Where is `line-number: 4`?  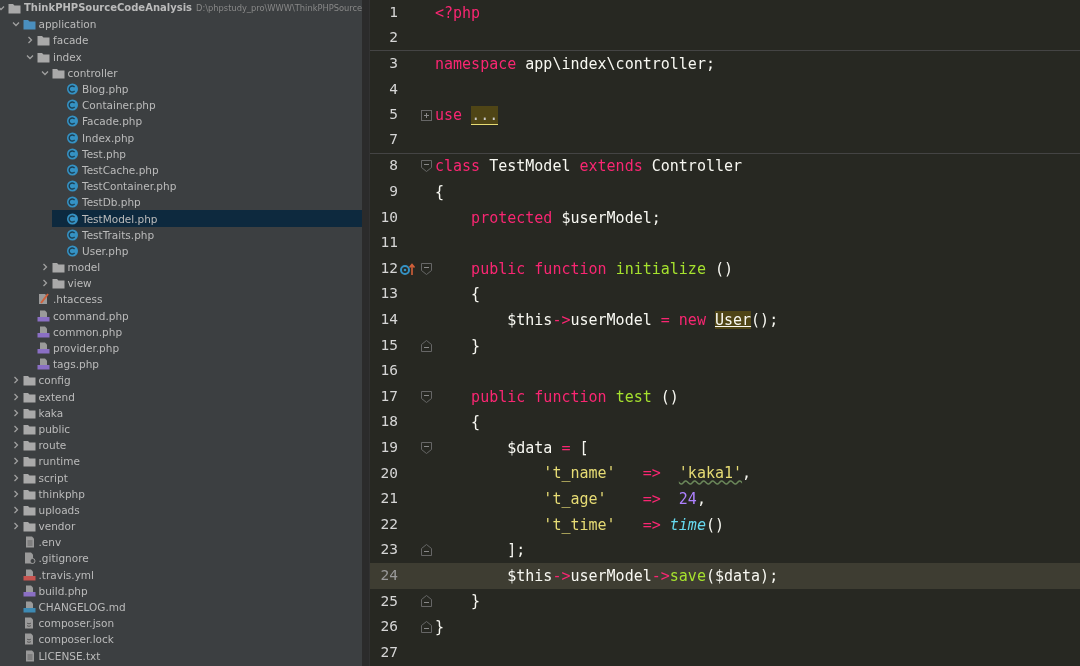 line-number: 4 is located at coordinates (393, 89).